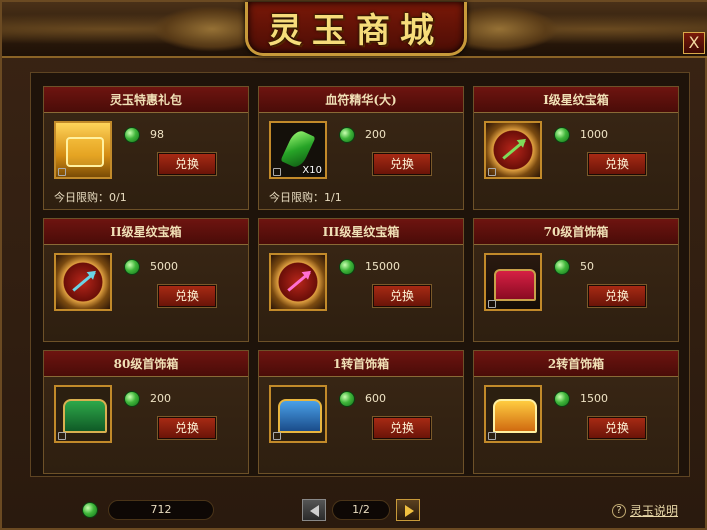  What do you see at coordinates (382, 266) in the screenshot?
I see `item-price: 15000` at bounding box center [382, 266].